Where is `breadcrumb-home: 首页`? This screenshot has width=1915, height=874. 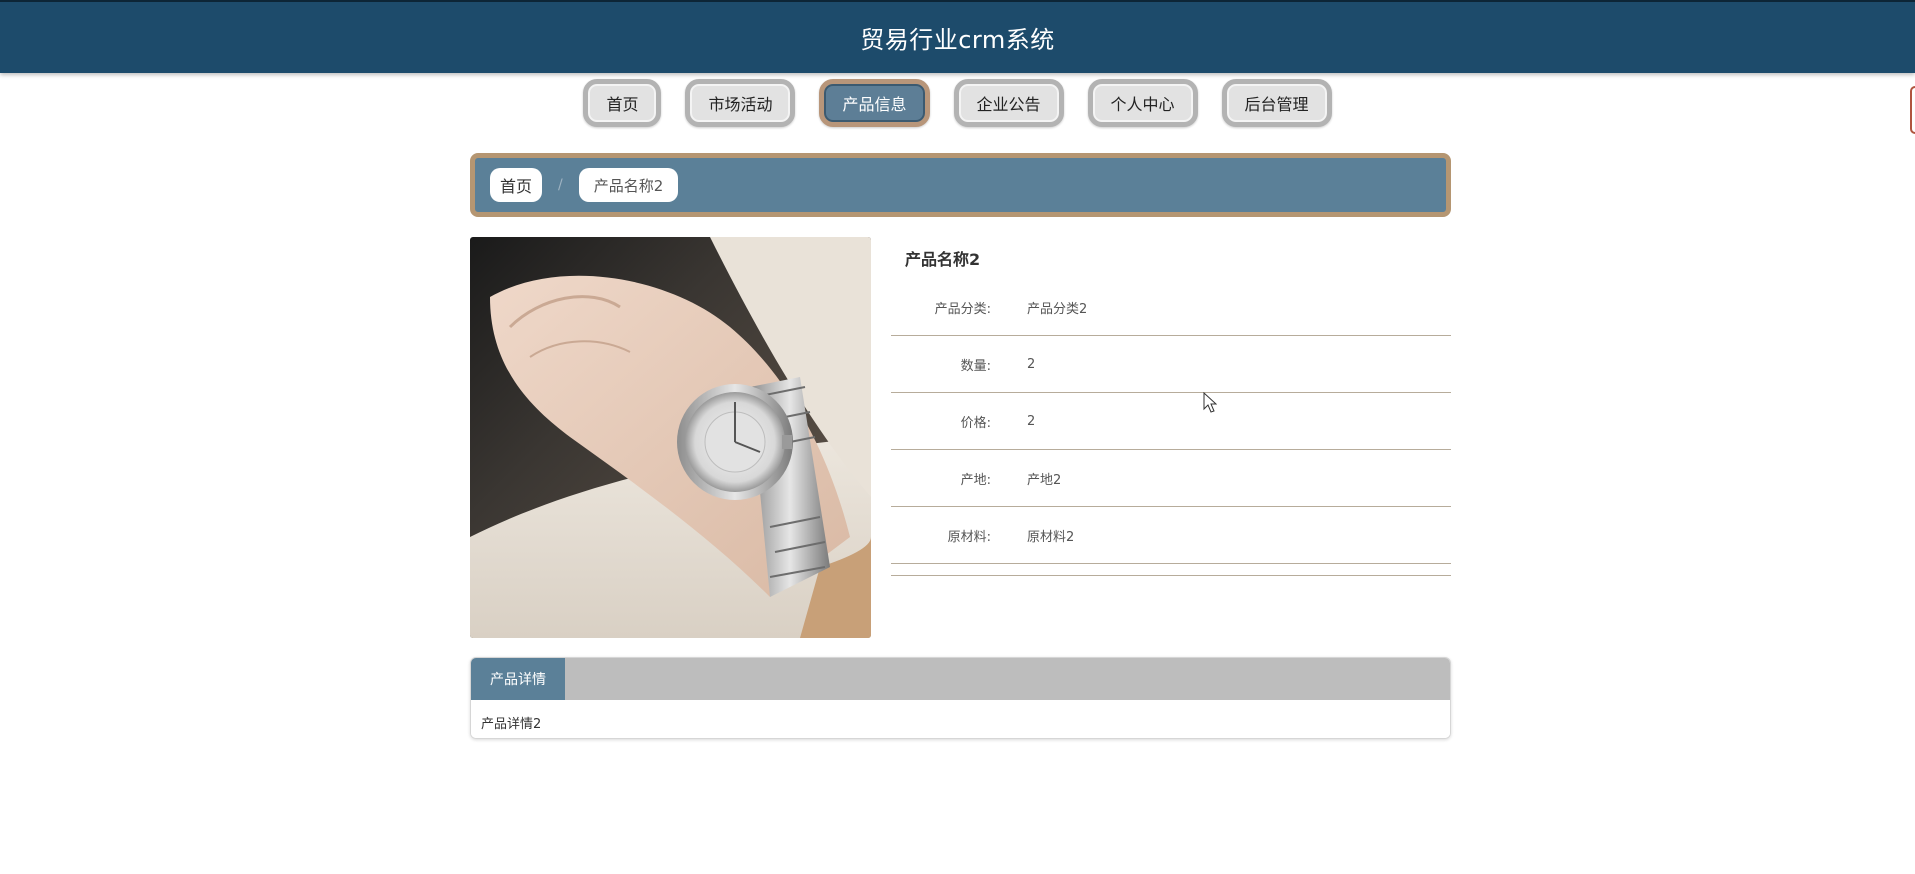
breadcrumb-home: 首页 is located at coordinates (516, 185).